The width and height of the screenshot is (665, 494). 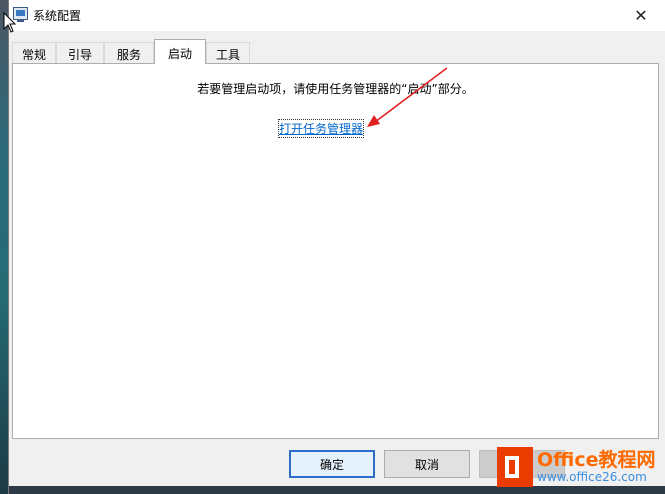 What do you see at coordinates (79, 55) in the screenshot?
I see `tab-label: 引导` at bounding box center [79, 55].